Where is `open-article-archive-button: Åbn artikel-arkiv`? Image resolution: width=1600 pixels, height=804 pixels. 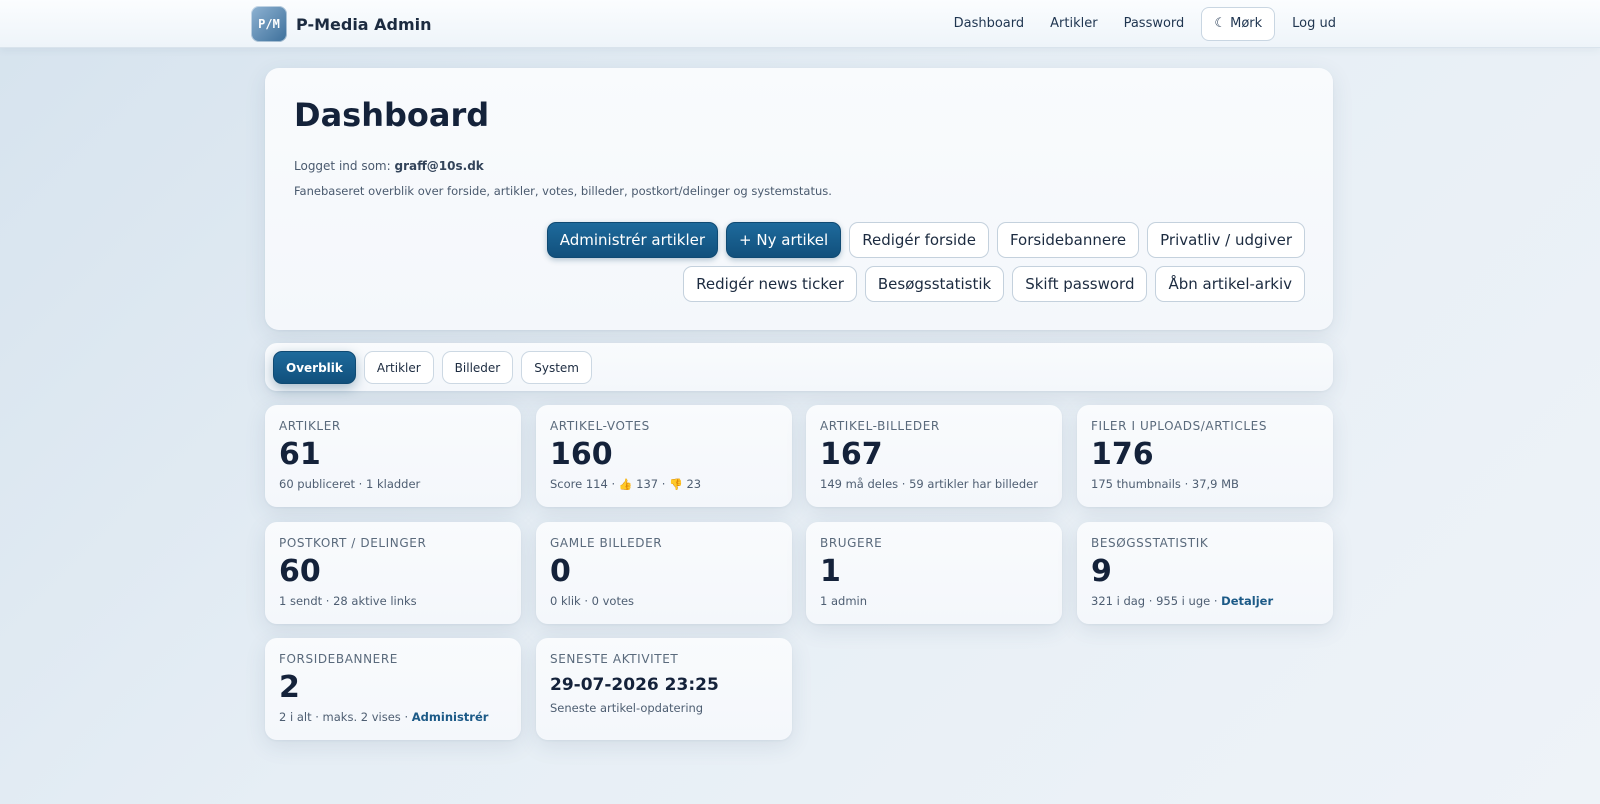
open-article-archive-button: Åbn artikel-arkiv is located at coordinates (1230, 284).